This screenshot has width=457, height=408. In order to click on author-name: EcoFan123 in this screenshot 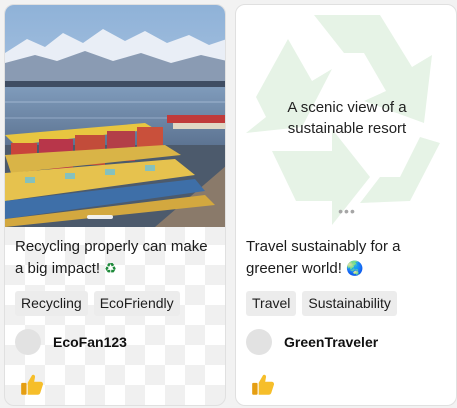, I will do `click(90, 342)`.